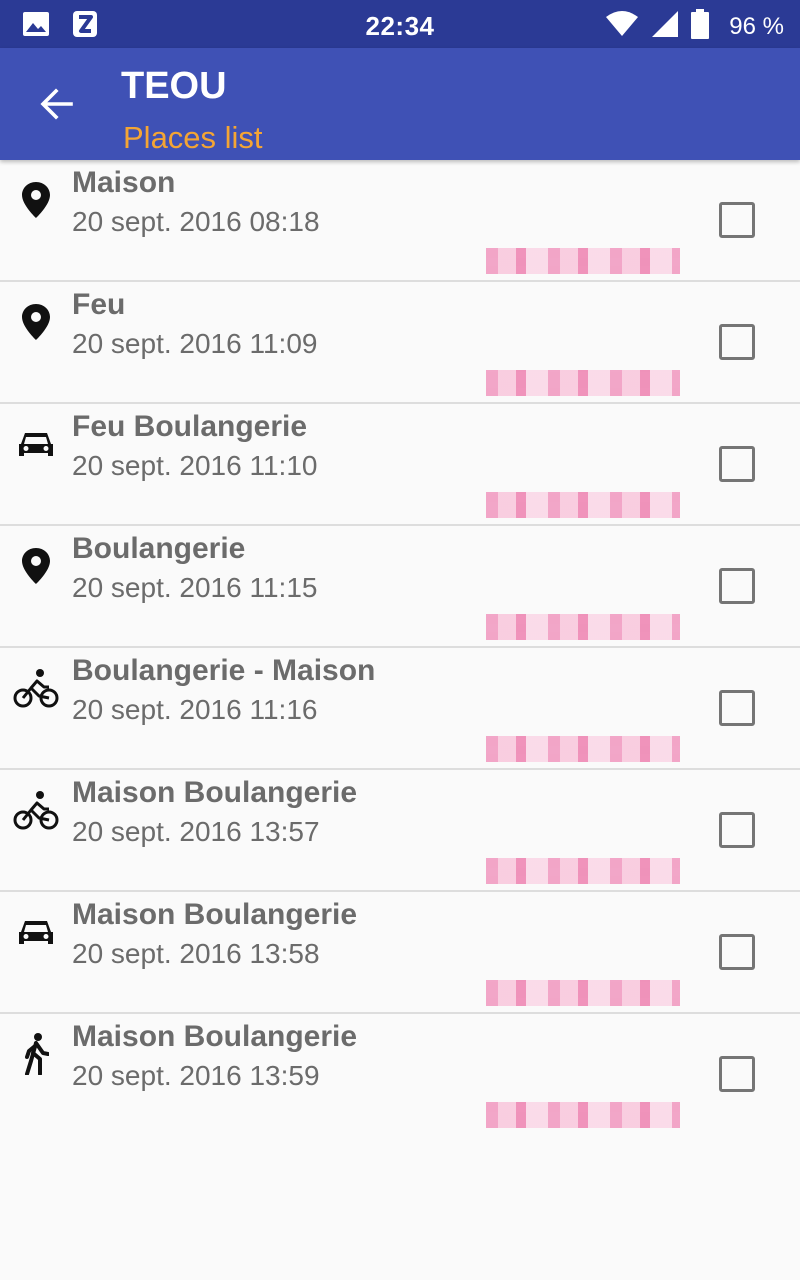 The width and height of the screenshot is (800, 1280). Describe the element at coordinates (400, 831) in the screenshot. I see `list-item: Maison Boulangerie 20 sept. 2016 13:57` at that location.